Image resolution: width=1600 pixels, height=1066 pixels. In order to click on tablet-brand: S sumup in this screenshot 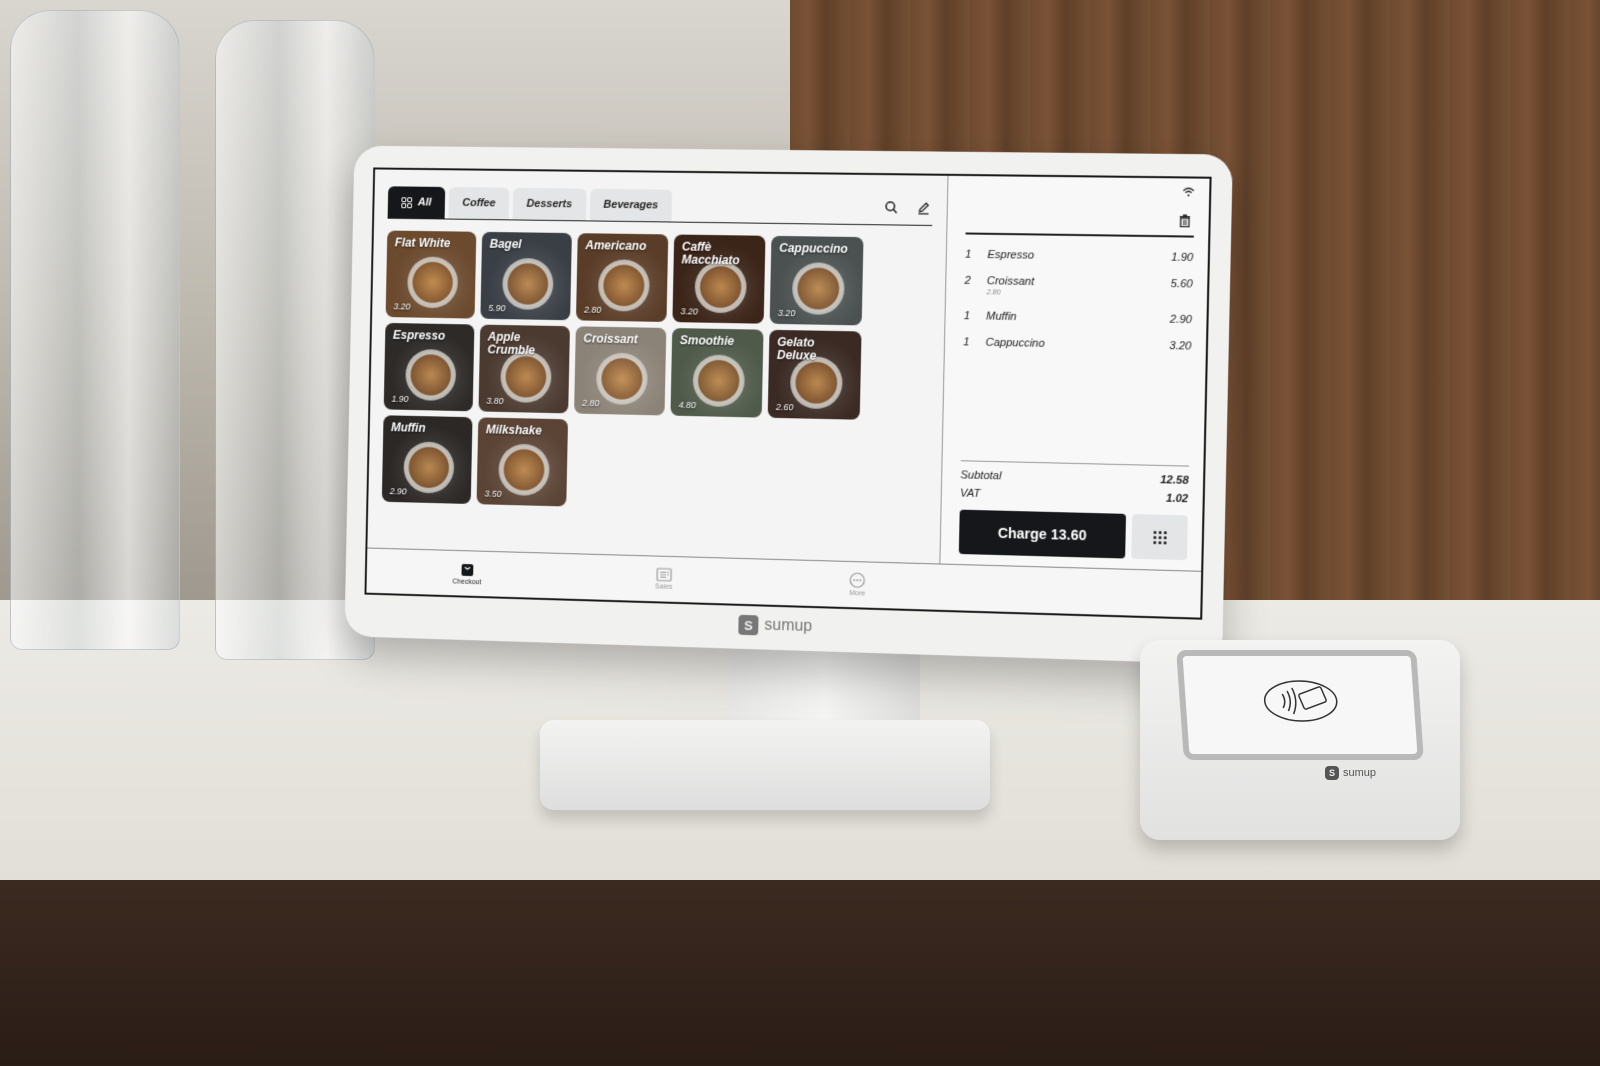, I will do `click(775, 625)`.